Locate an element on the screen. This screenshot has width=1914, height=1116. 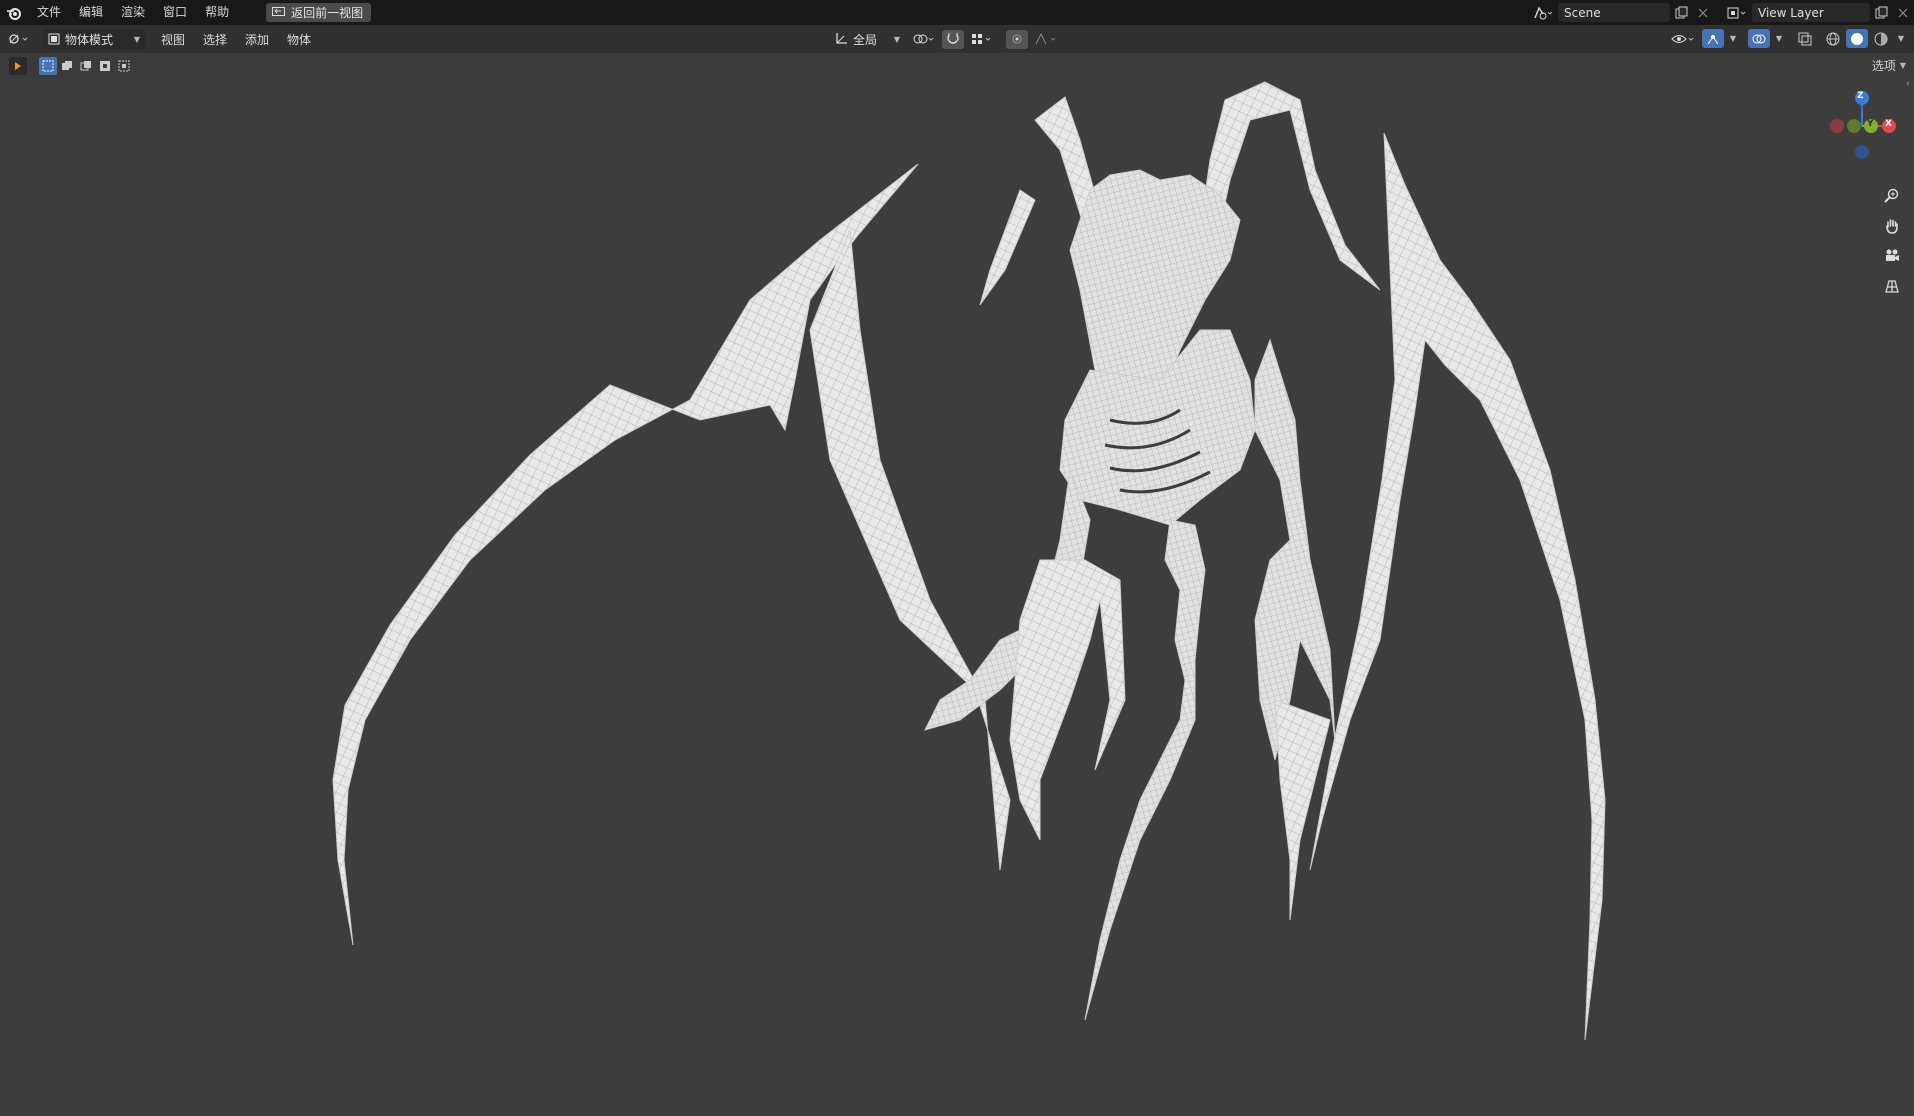
delete-scene-icon is located at coordinates (1703, 12).